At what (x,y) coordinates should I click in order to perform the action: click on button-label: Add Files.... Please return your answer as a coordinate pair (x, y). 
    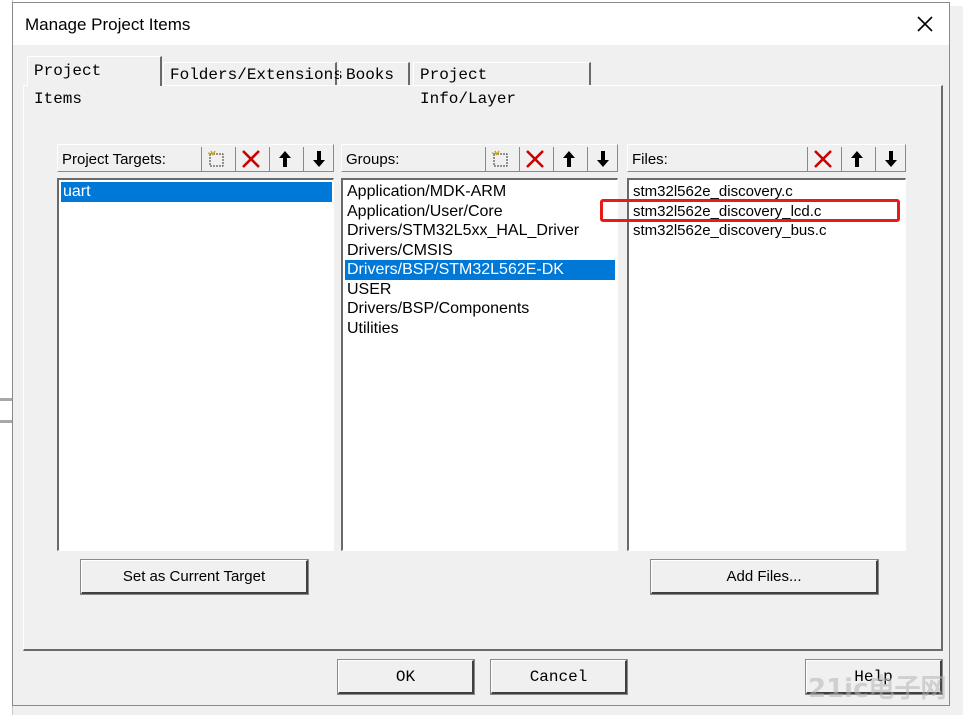
    Looking at the image, I should click on (764, 576).